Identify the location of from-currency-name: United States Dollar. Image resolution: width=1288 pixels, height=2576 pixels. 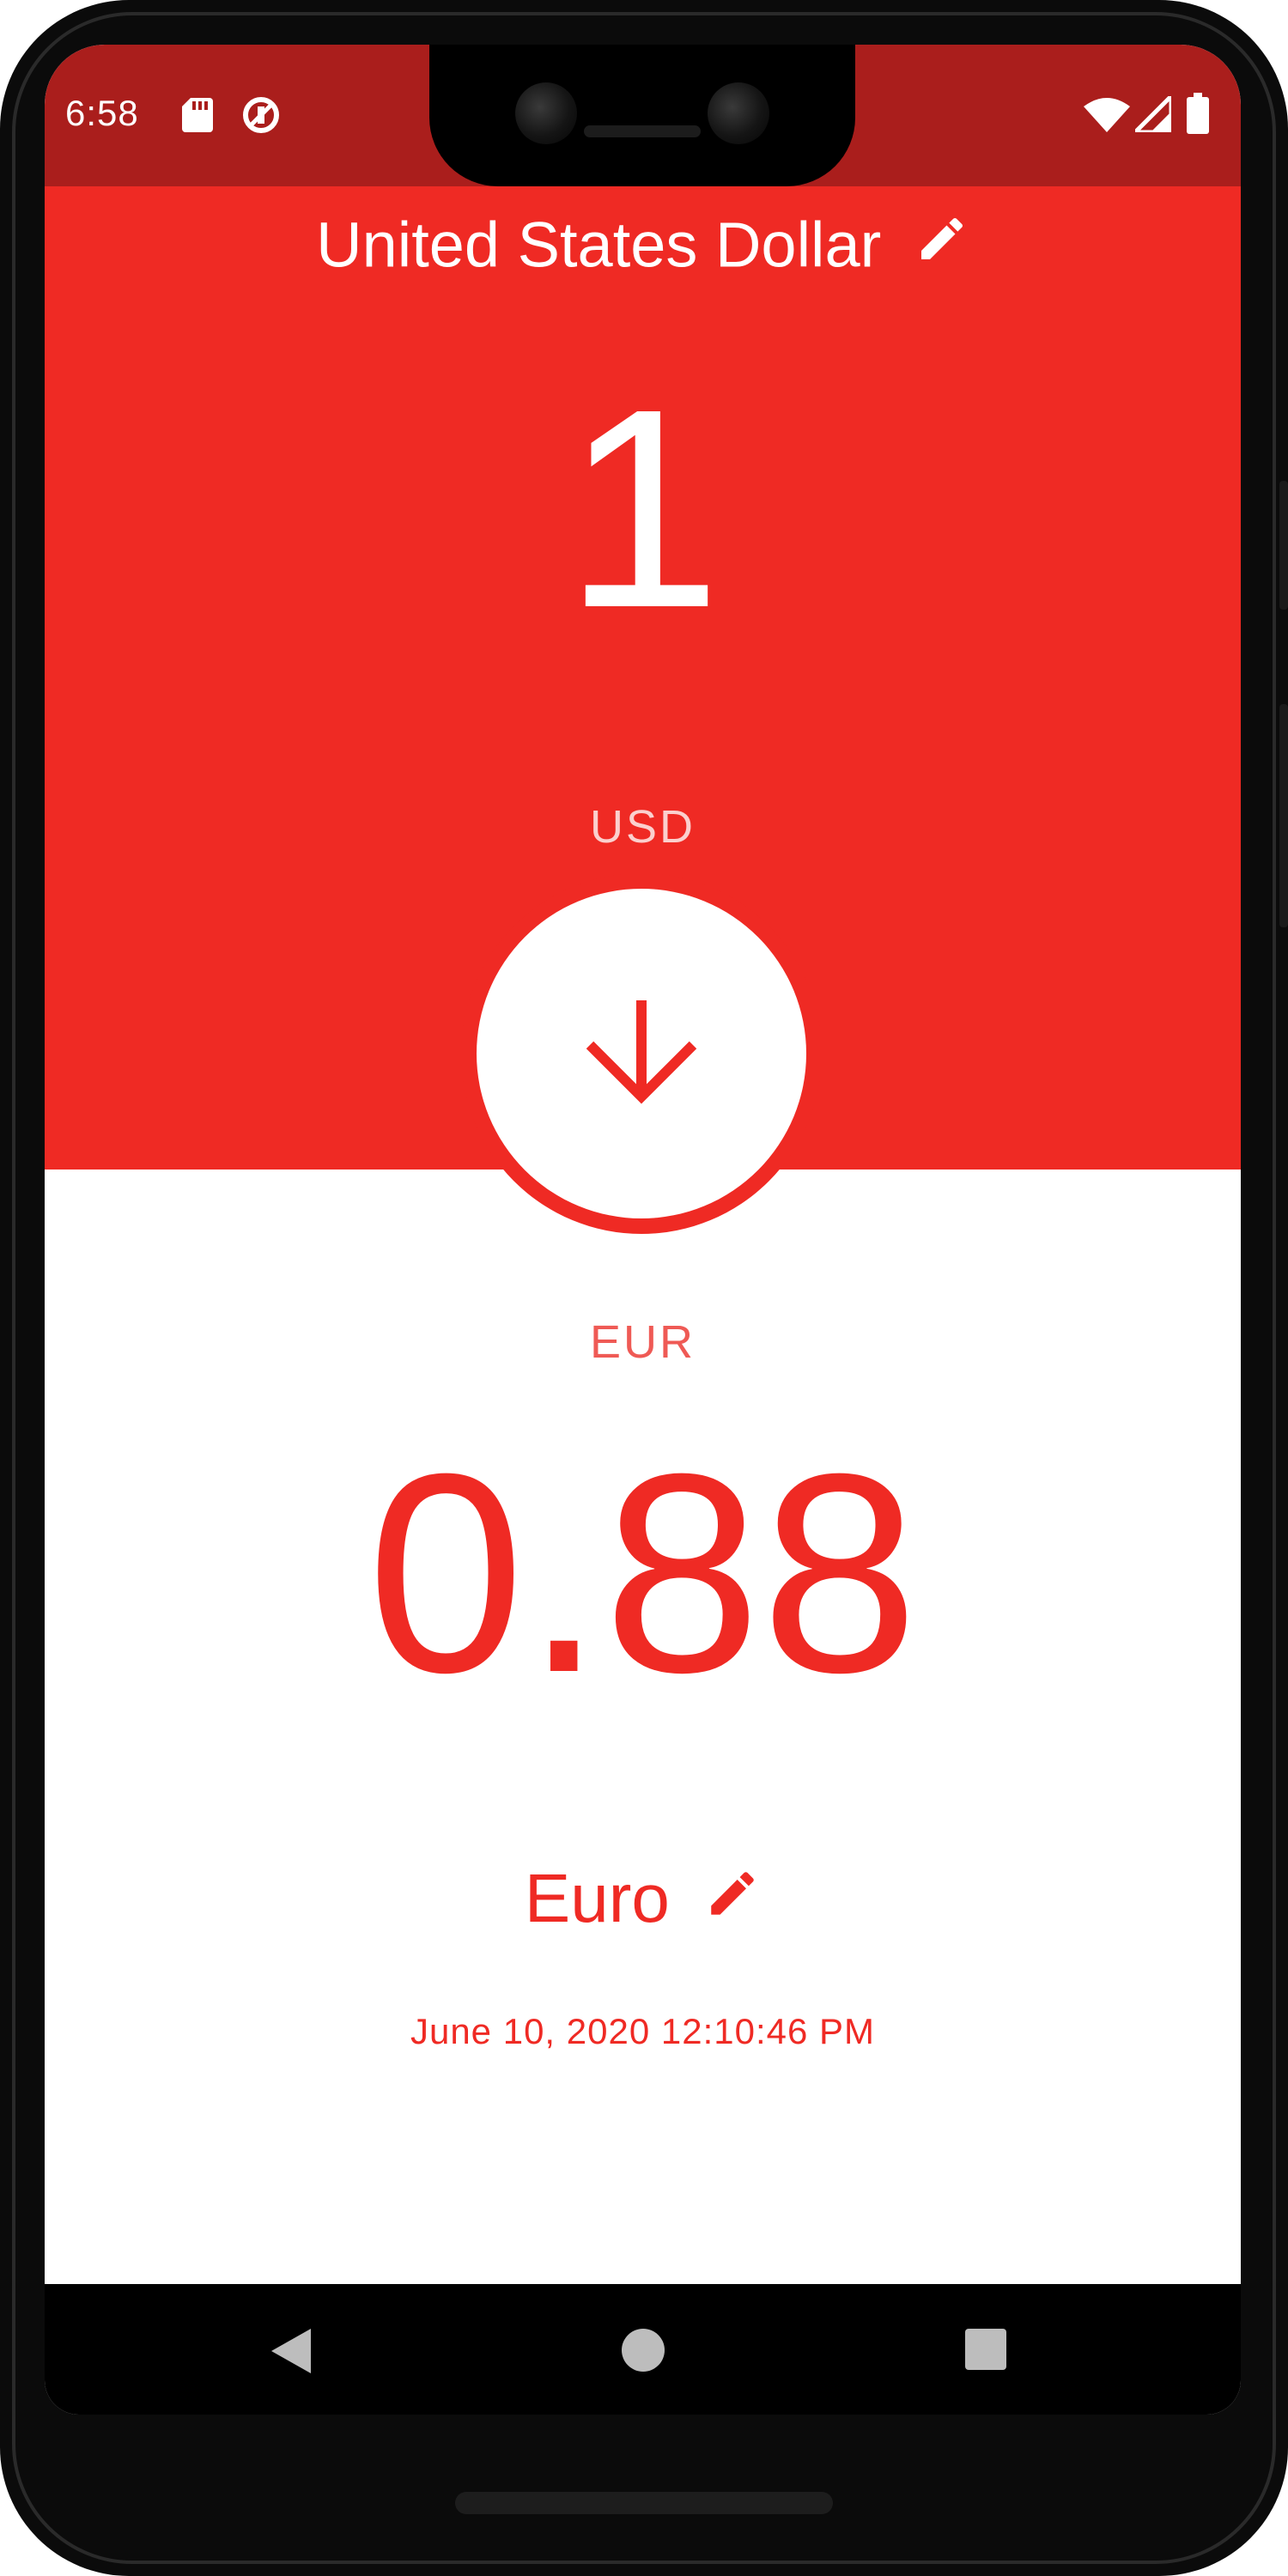
(599, 245).